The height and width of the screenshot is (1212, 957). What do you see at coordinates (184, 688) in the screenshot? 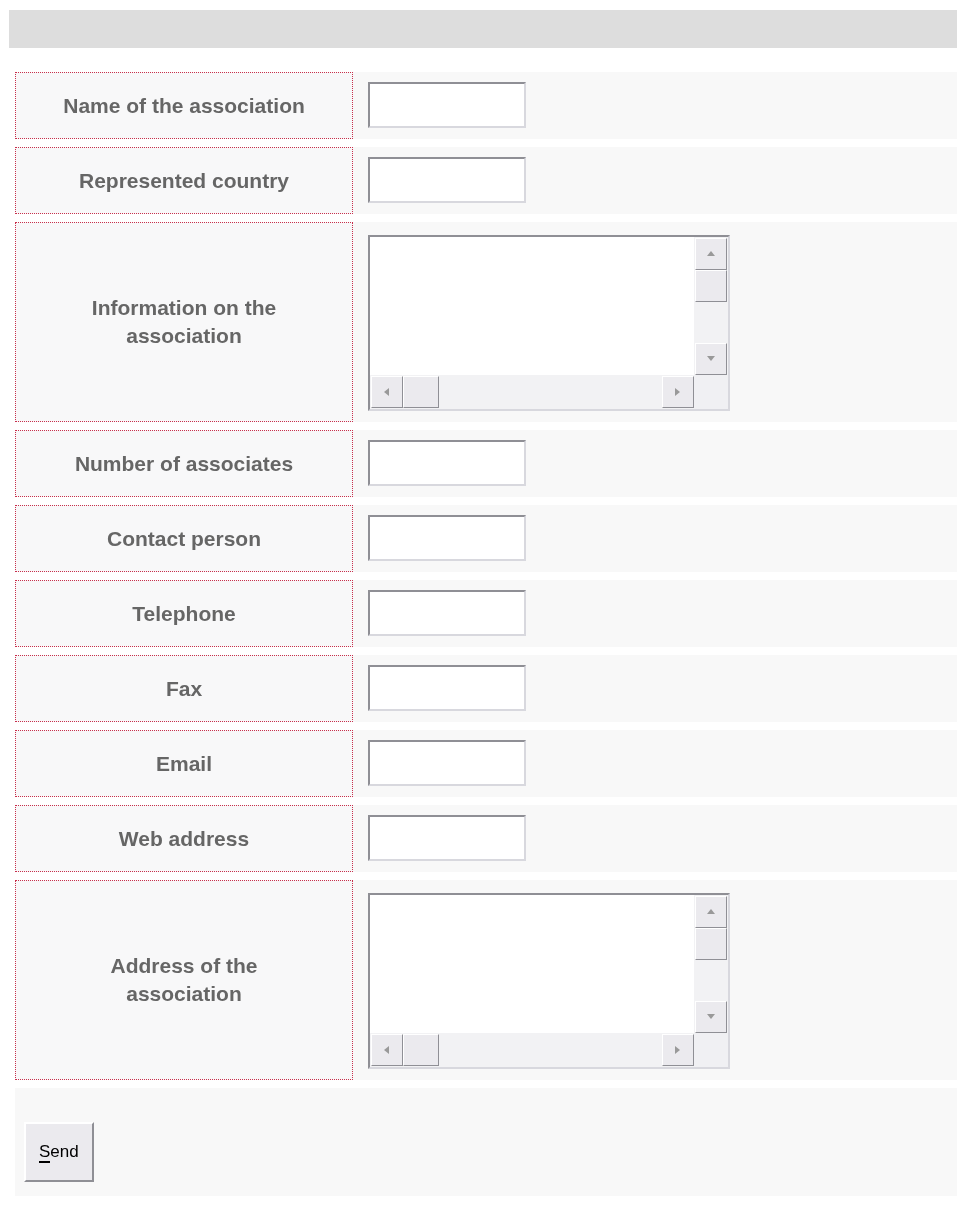
I see `field-label: Fax` at bounding box center [184, 688].